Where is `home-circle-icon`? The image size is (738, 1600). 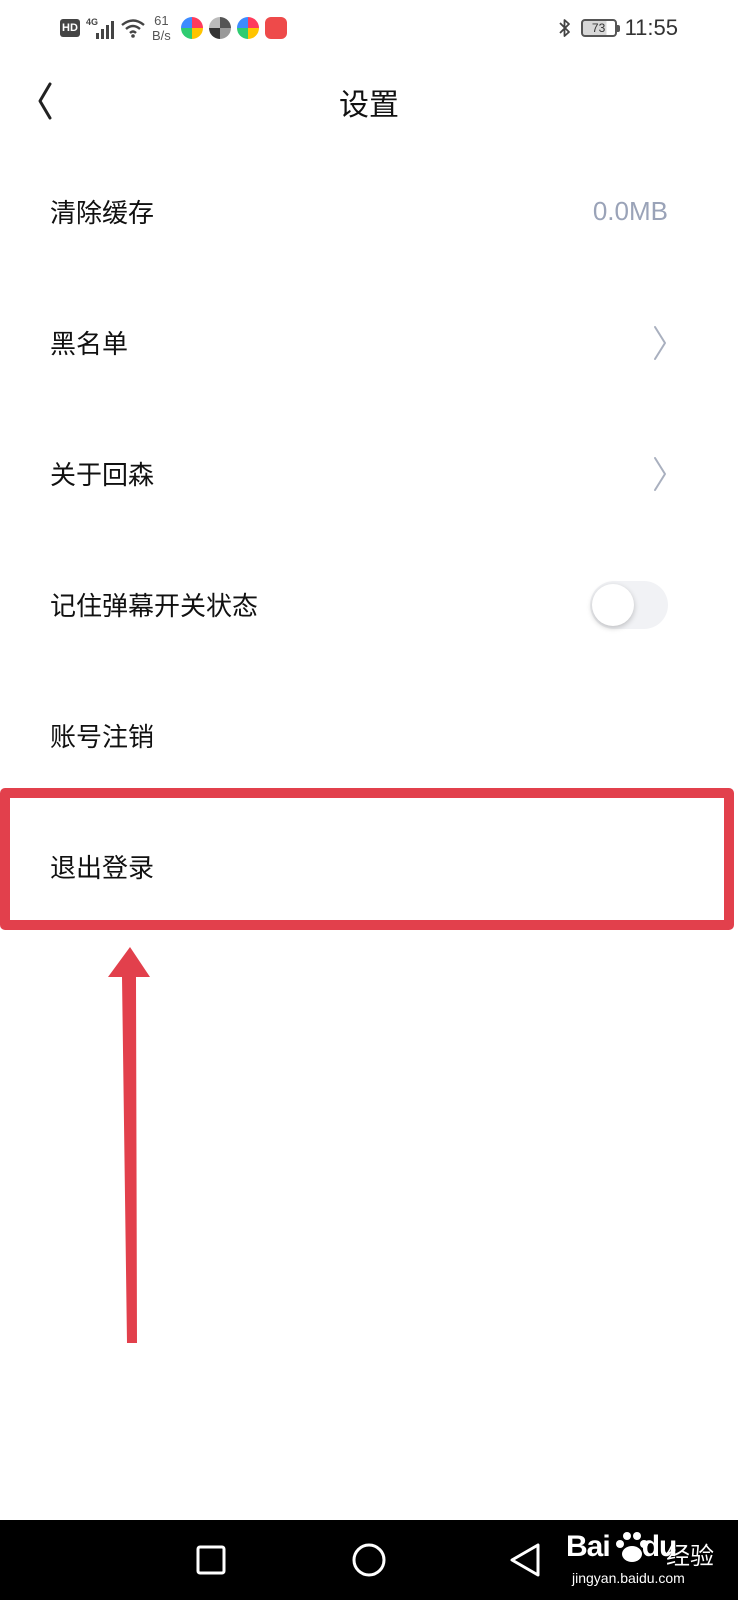
home-circle-icon is located at coordinates (369, 1560).